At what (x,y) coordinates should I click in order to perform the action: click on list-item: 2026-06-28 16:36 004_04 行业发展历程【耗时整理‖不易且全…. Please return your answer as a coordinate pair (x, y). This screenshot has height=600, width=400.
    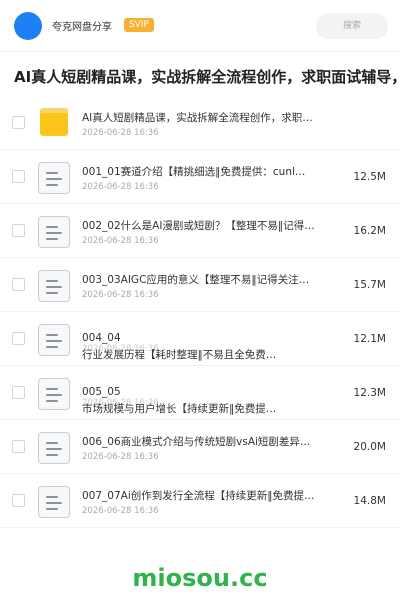
    Looking at the image, I should click on (200, 339).